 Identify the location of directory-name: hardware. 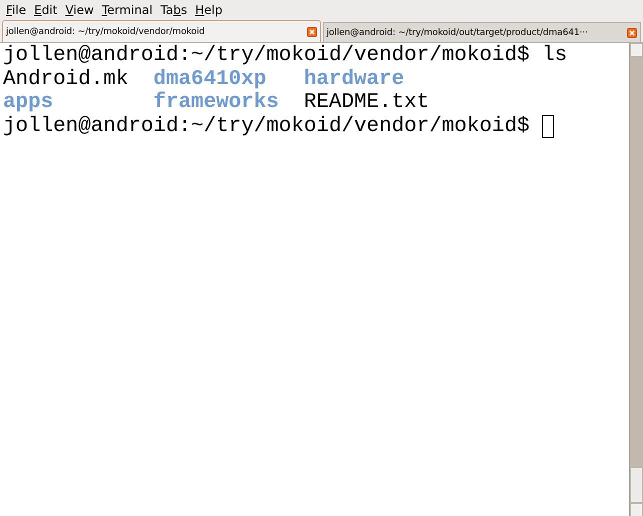
(354, 79).